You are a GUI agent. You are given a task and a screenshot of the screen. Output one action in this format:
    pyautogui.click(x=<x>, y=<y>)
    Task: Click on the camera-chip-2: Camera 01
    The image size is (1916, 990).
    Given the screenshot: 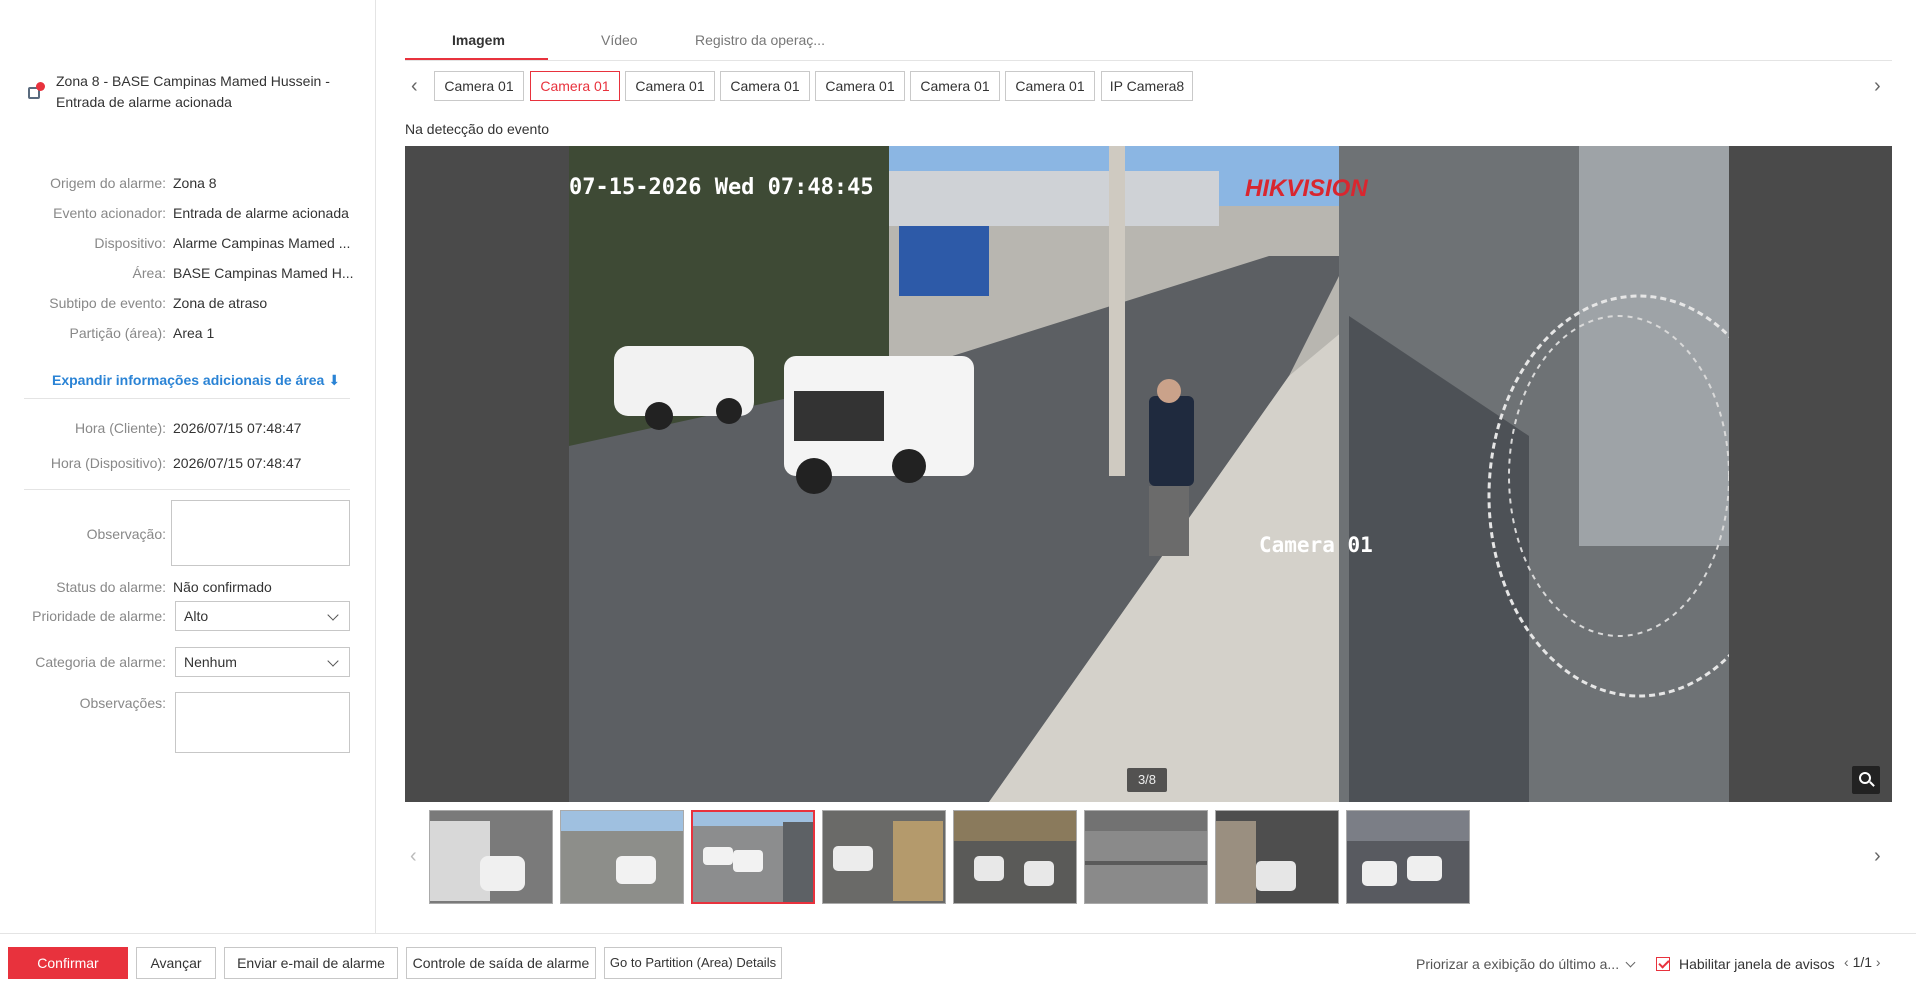 What is the action you would take?
    pyautogui.click(x=575, y=86)
    